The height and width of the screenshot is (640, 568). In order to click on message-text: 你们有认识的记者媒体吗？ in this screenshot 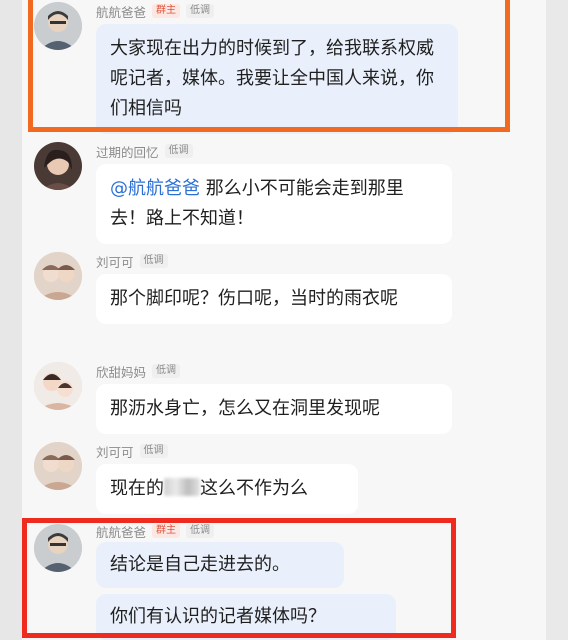, I will do `click(218, 616)`.